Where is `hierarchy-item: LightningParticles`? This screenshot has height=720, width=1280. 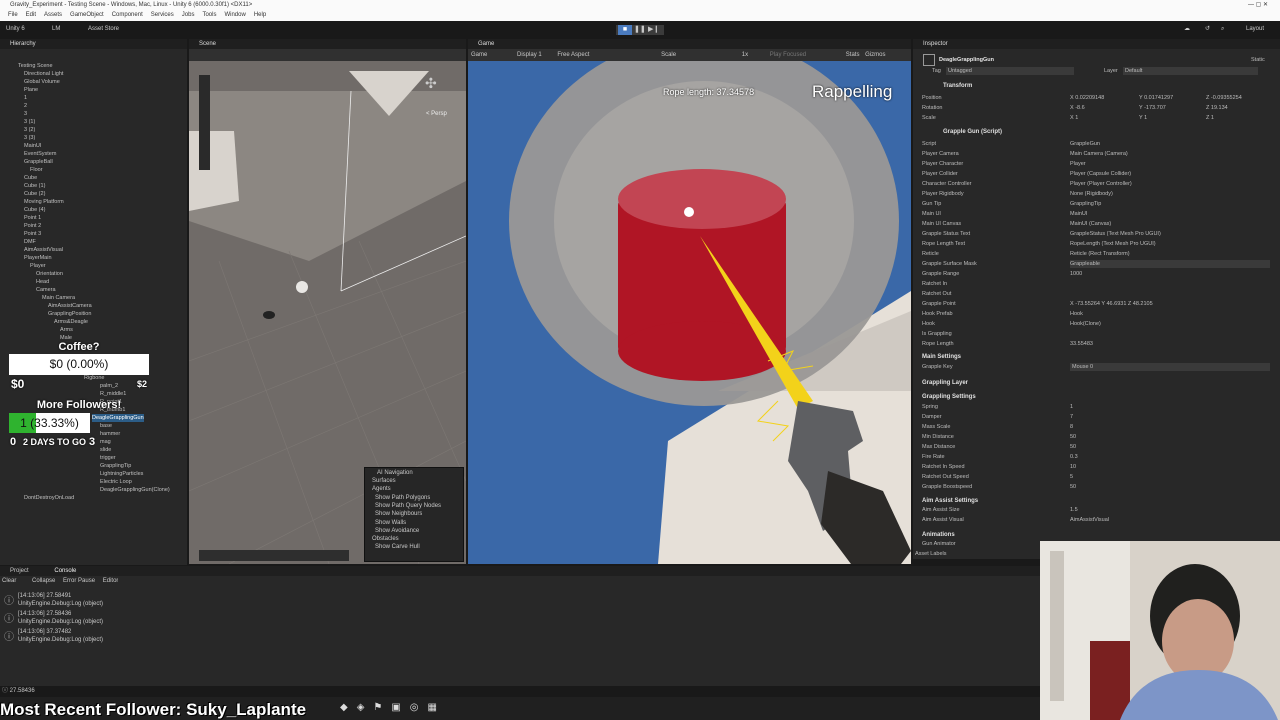
hierarchy-item: LightningParticles is located at coordinates (121, 474).